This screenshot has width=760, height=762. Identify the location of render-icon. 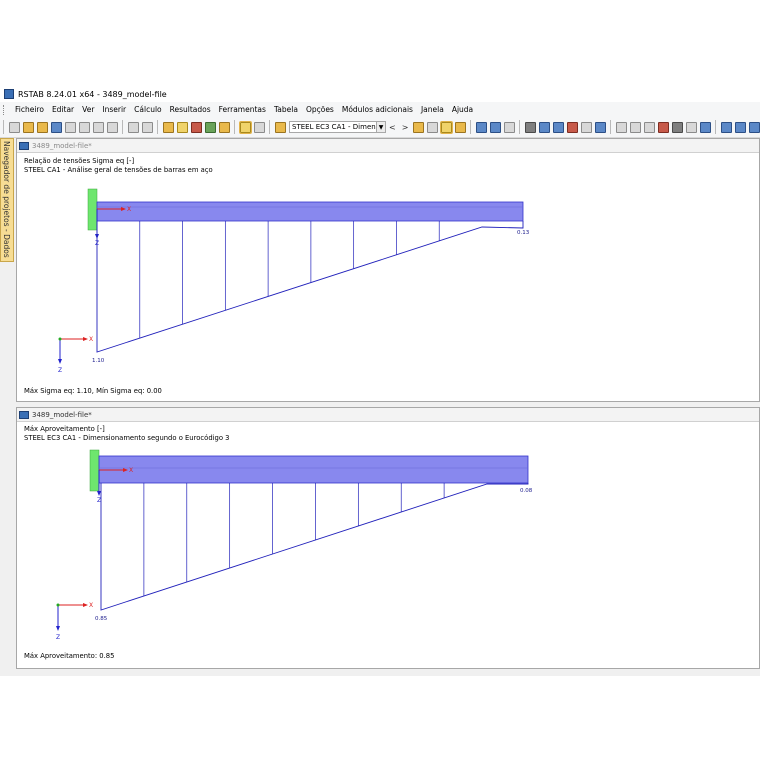
(558, 127).